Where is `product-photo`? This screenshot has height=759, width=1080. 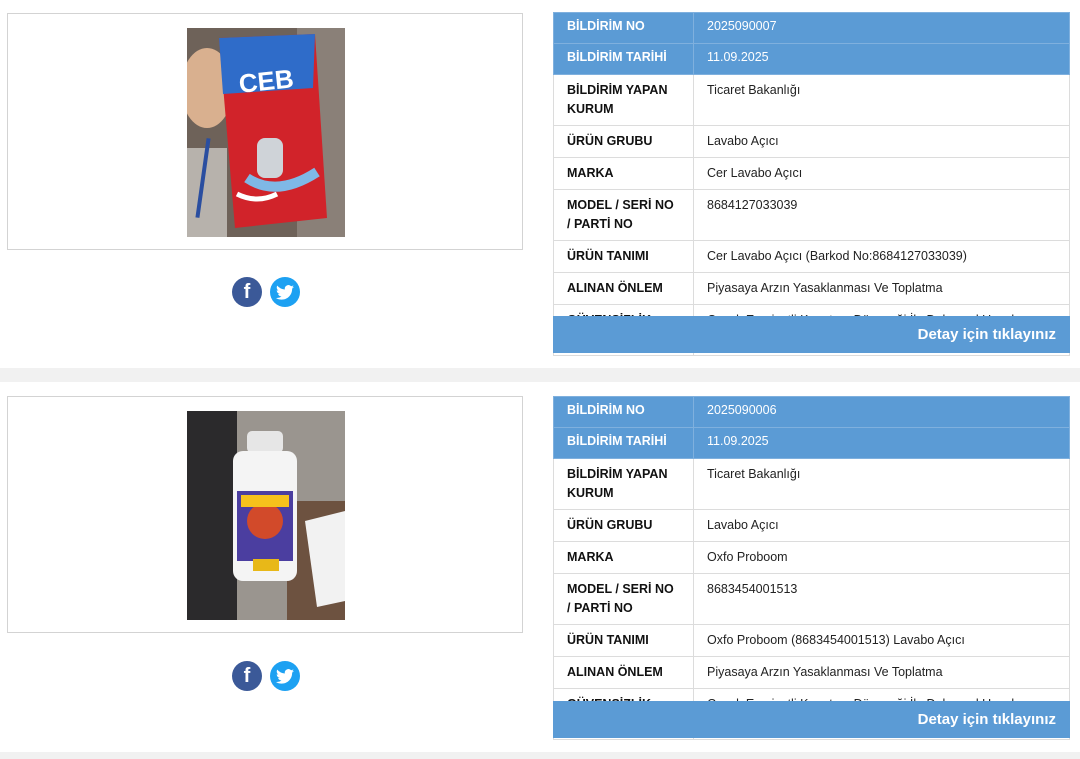
product-photo is located at coordinates (266, 515).